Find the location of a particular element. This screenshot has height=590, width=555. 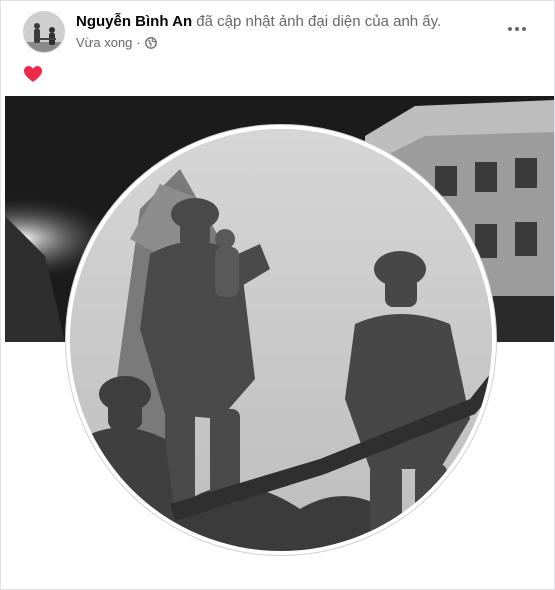

post-meta: Vừa xong · is located at coordinates (116, 42).